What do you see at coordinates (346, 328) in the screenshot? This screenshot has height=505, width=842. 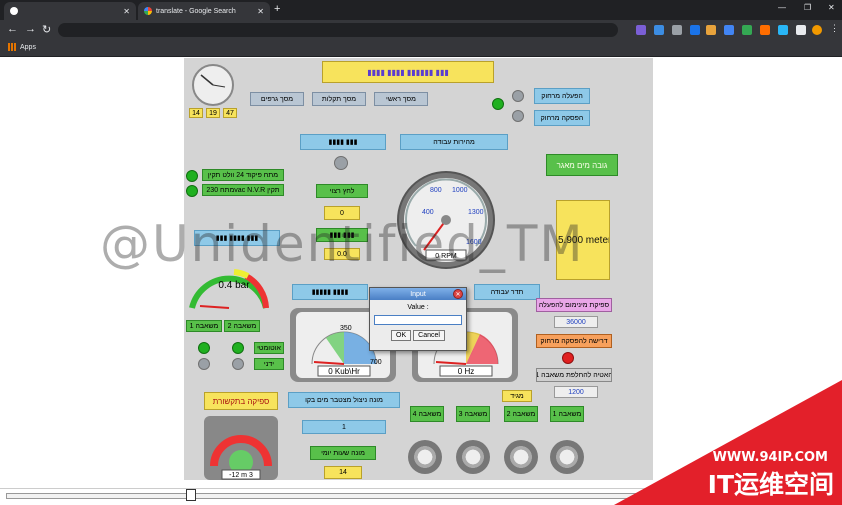 I see `flow-tick: 350` at bounding box center [346, 328].